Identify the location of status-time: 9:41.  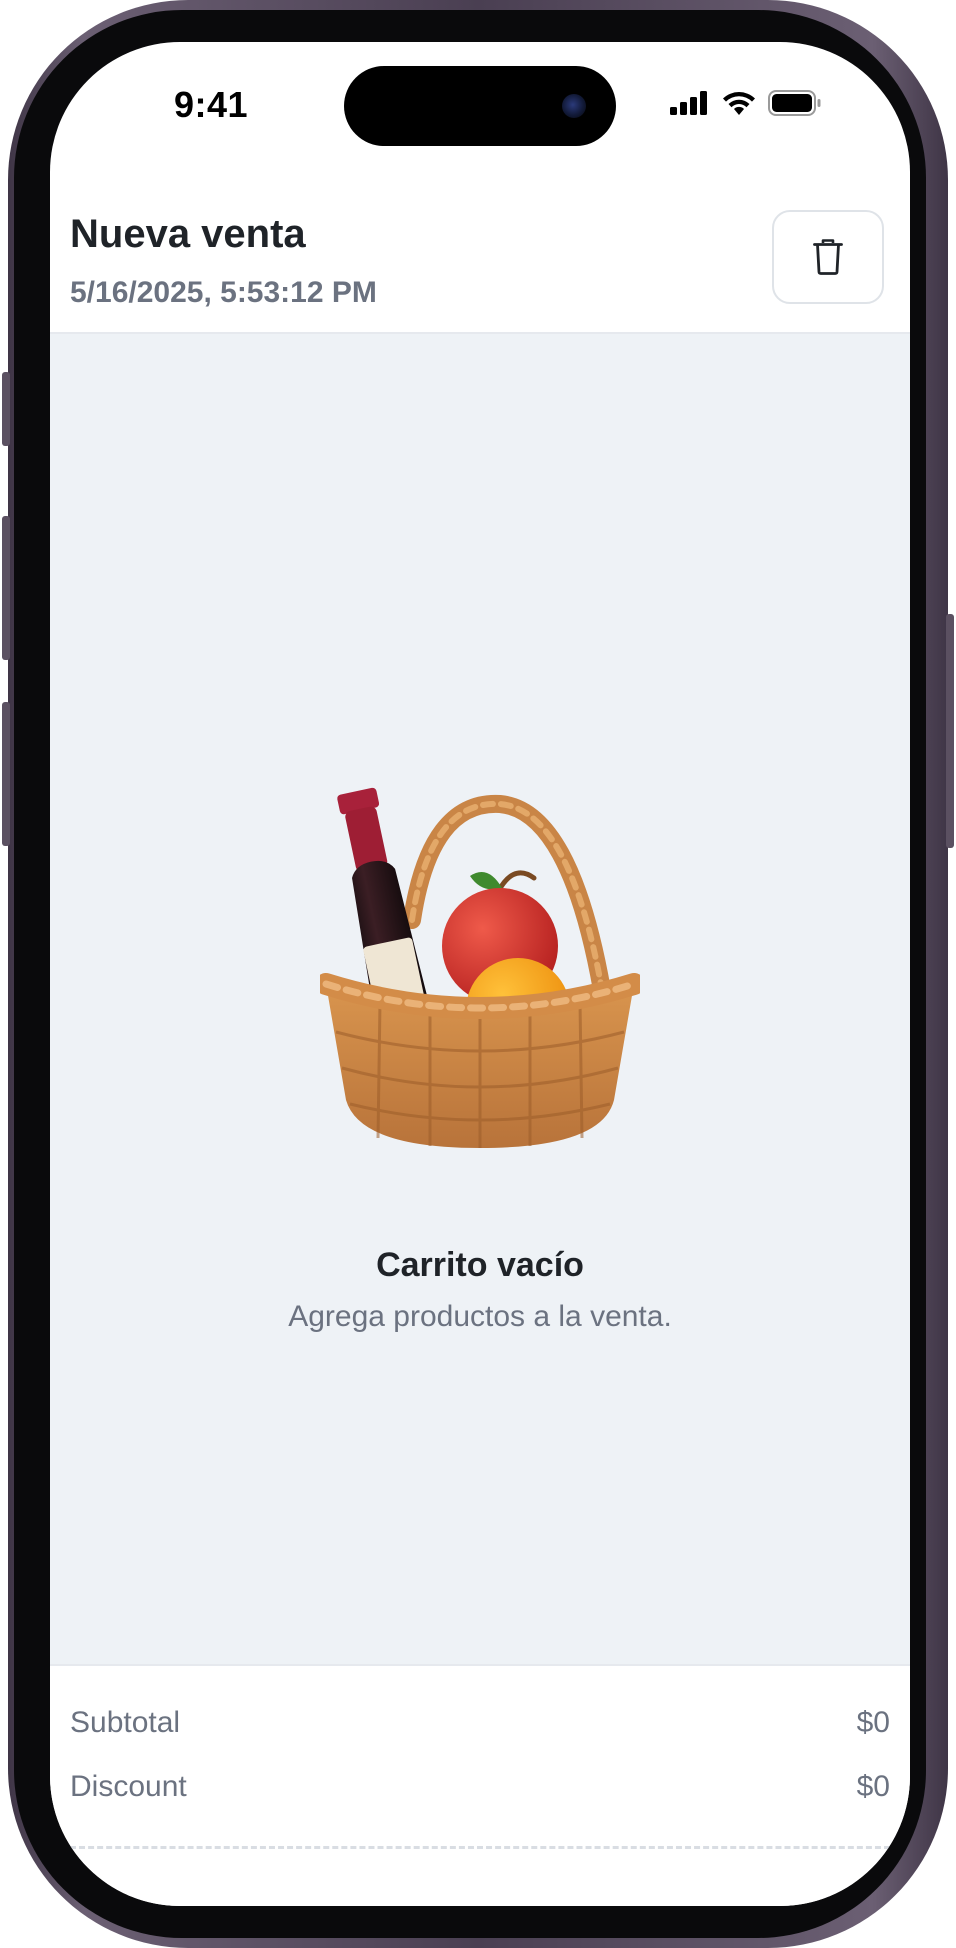
(211, 104).